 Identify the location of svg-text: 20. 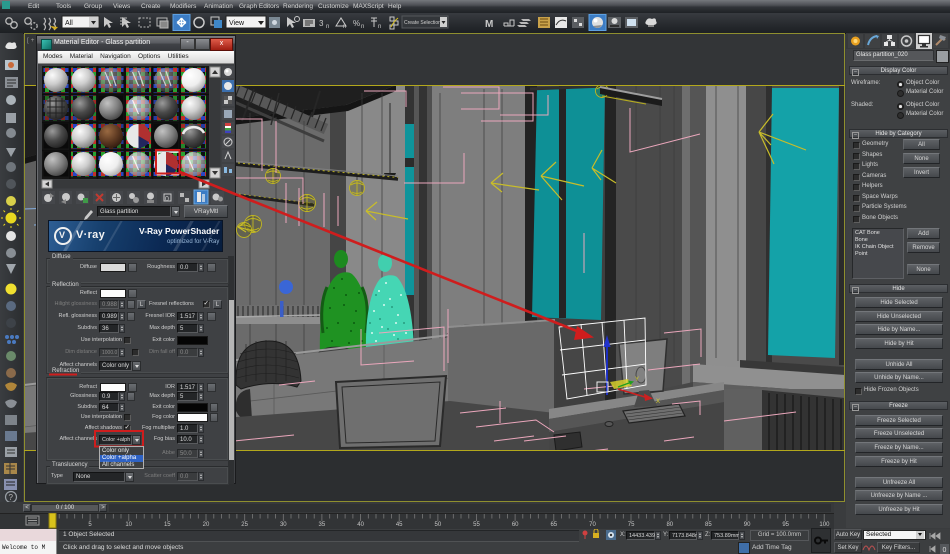
(206, 525).